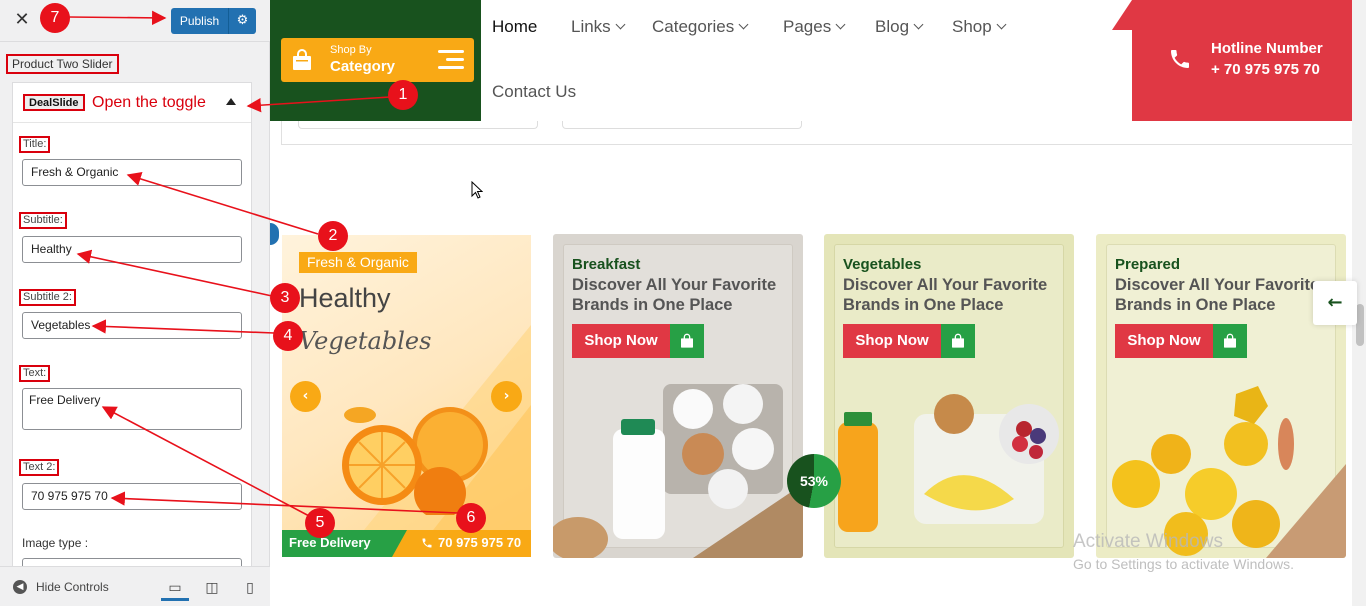 This screenshot has height=606, width=1366. I want to click on annotation-badge-3: 3, so click(285, 298).